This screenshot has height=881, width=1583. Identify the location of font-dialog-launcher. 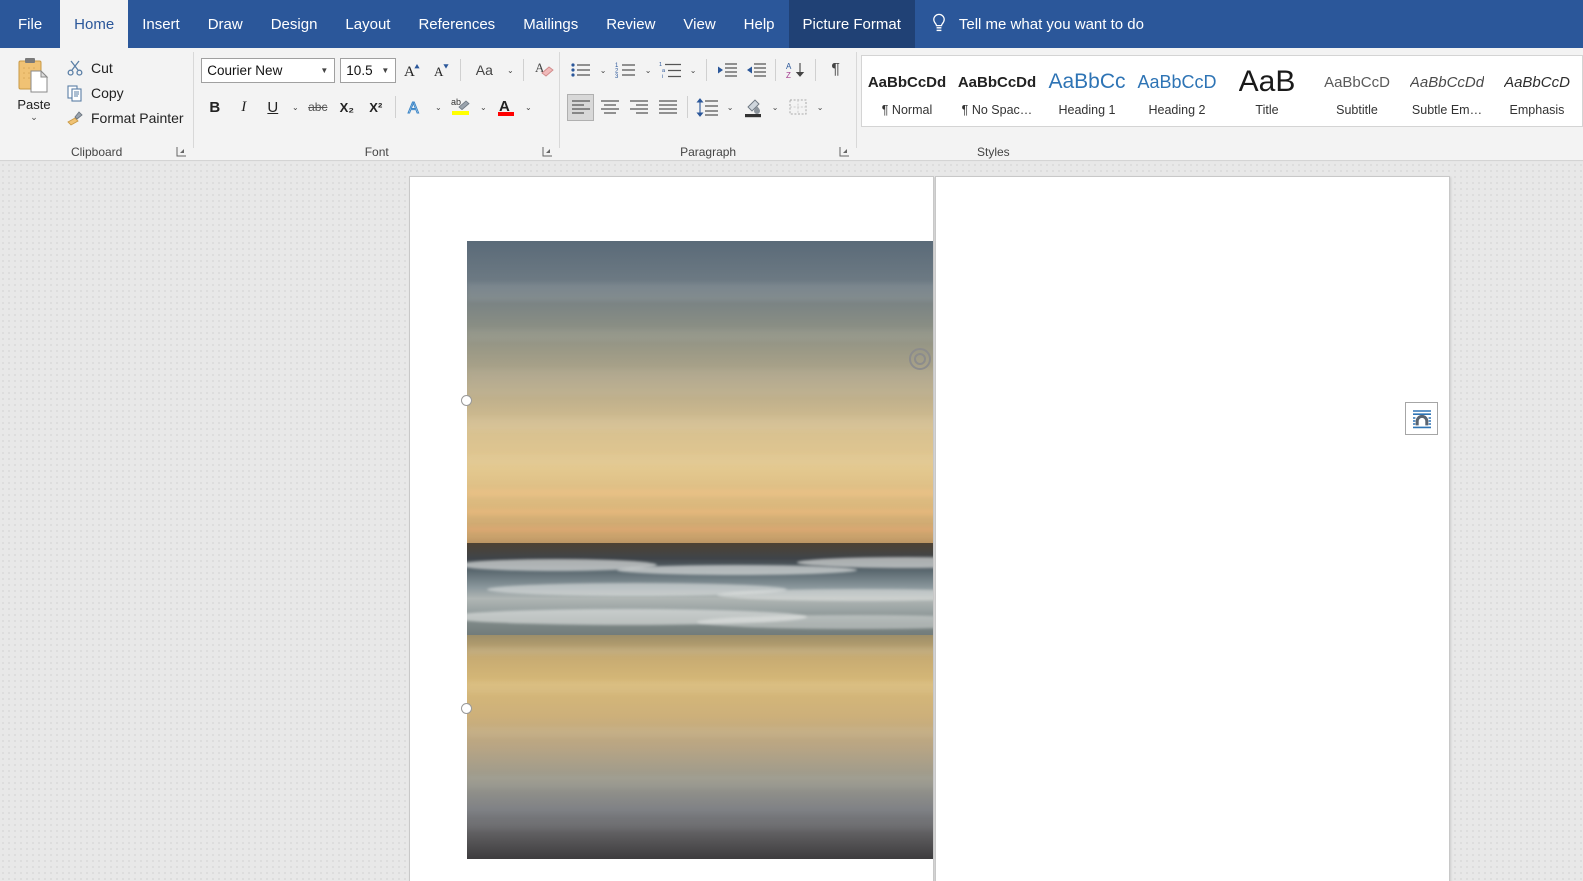
(547, 151).